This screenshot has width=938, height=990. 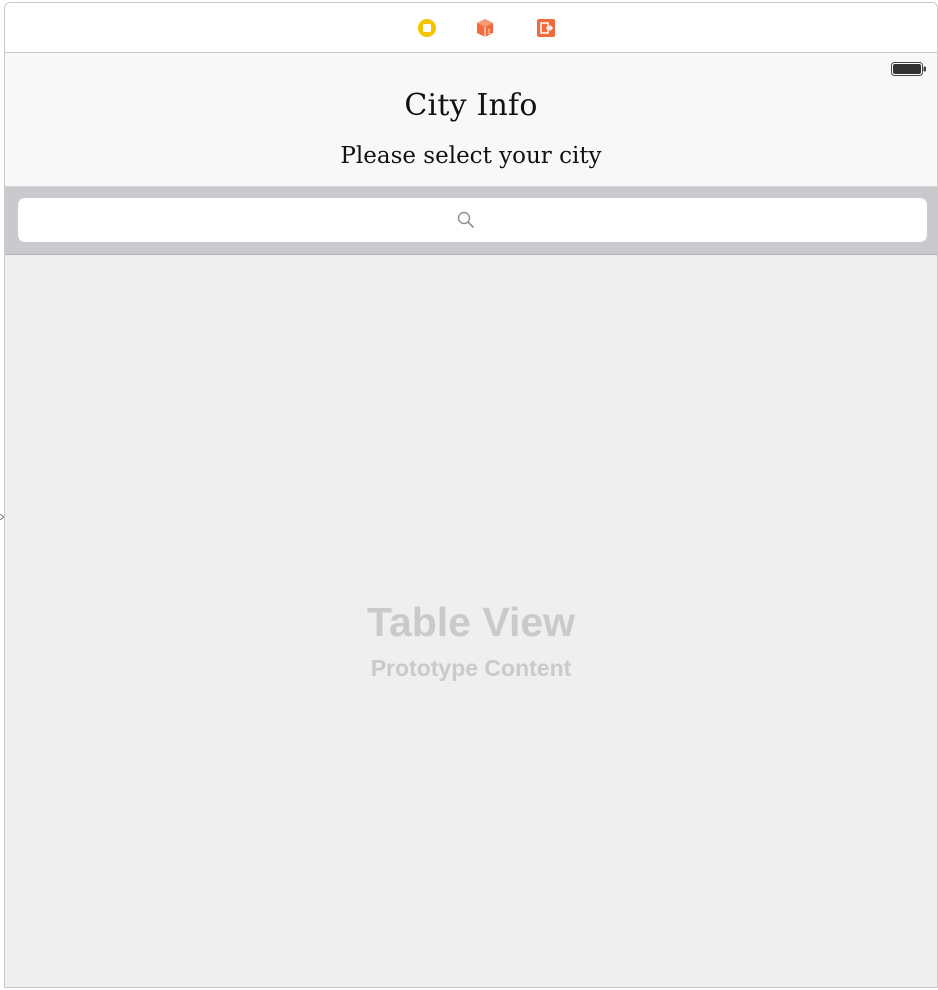 I want to click on search-input, so click(x=472, y=220).